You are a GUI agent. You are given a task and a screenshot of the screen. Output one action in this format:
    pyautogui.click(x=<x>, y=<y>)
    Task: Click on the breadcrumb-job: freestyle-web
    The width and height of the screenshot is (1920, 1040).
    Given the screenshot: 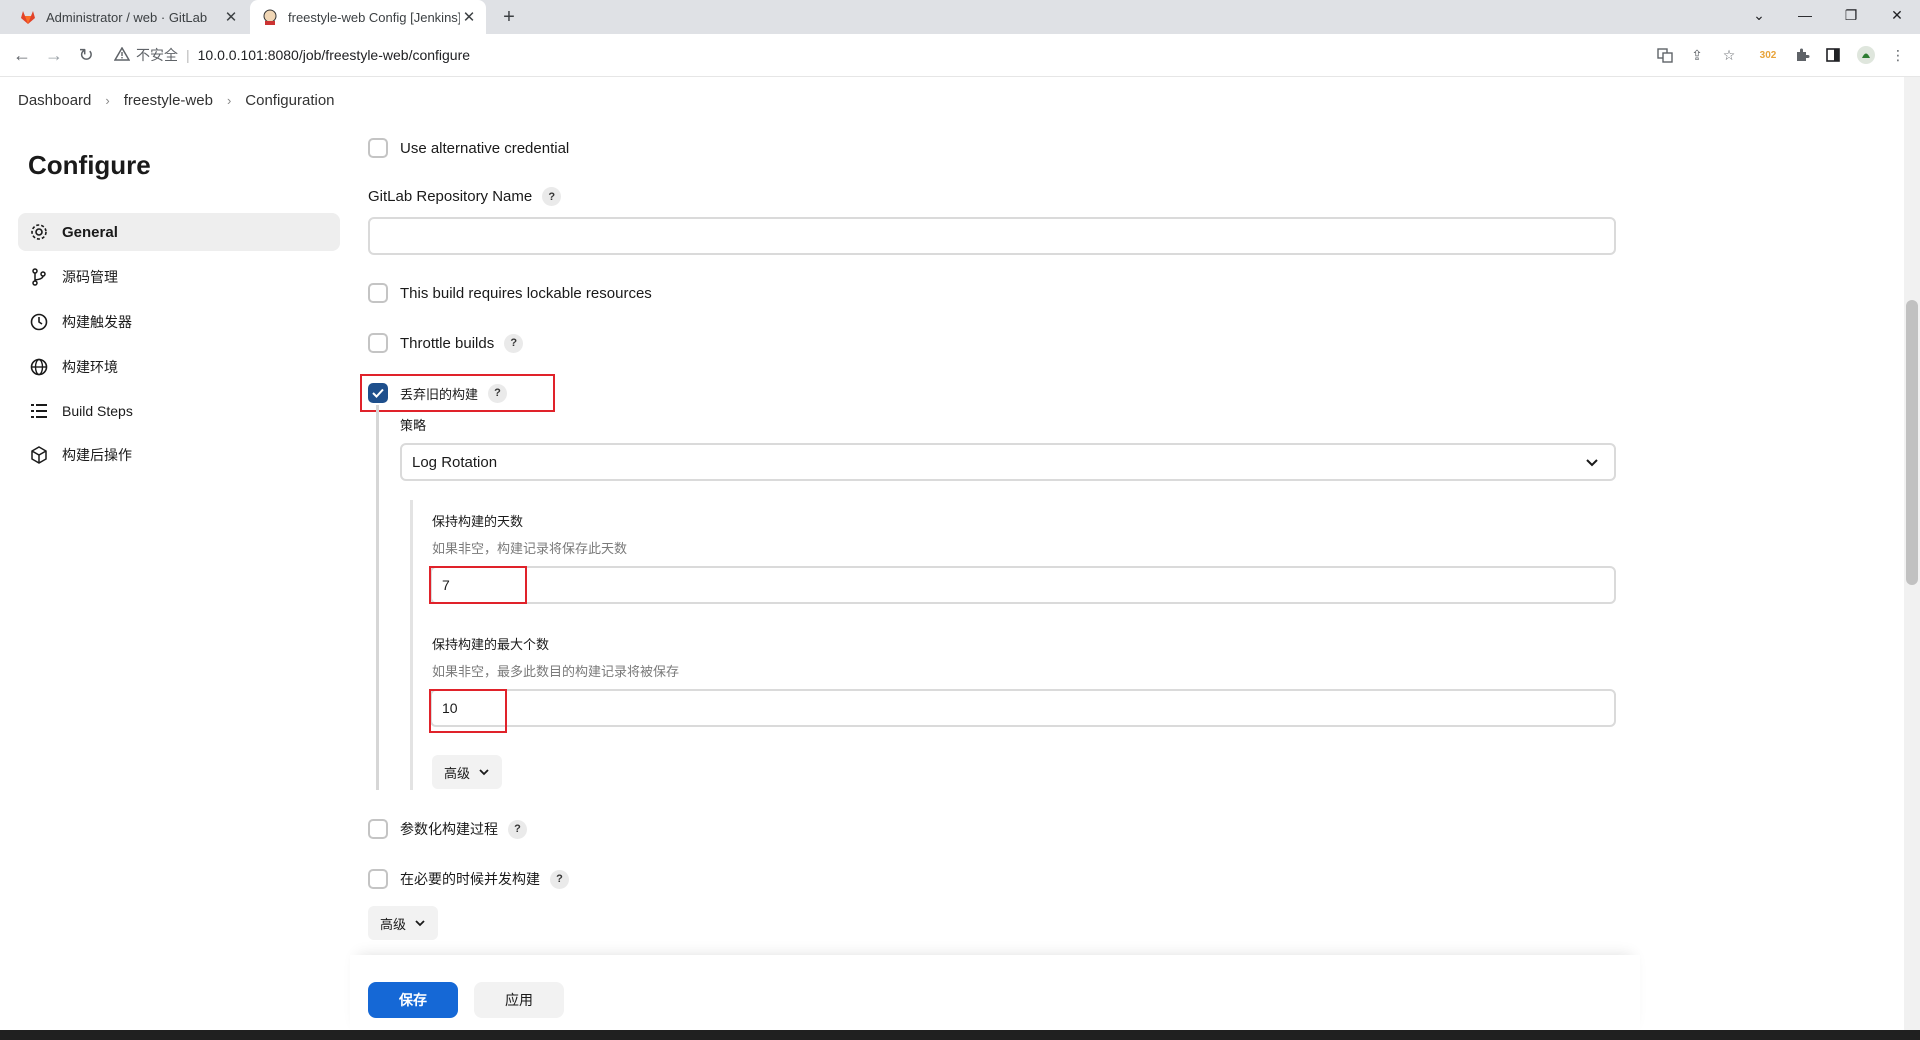 What is the action you would take?
    pyautogui.click(x=168, y=100)
    